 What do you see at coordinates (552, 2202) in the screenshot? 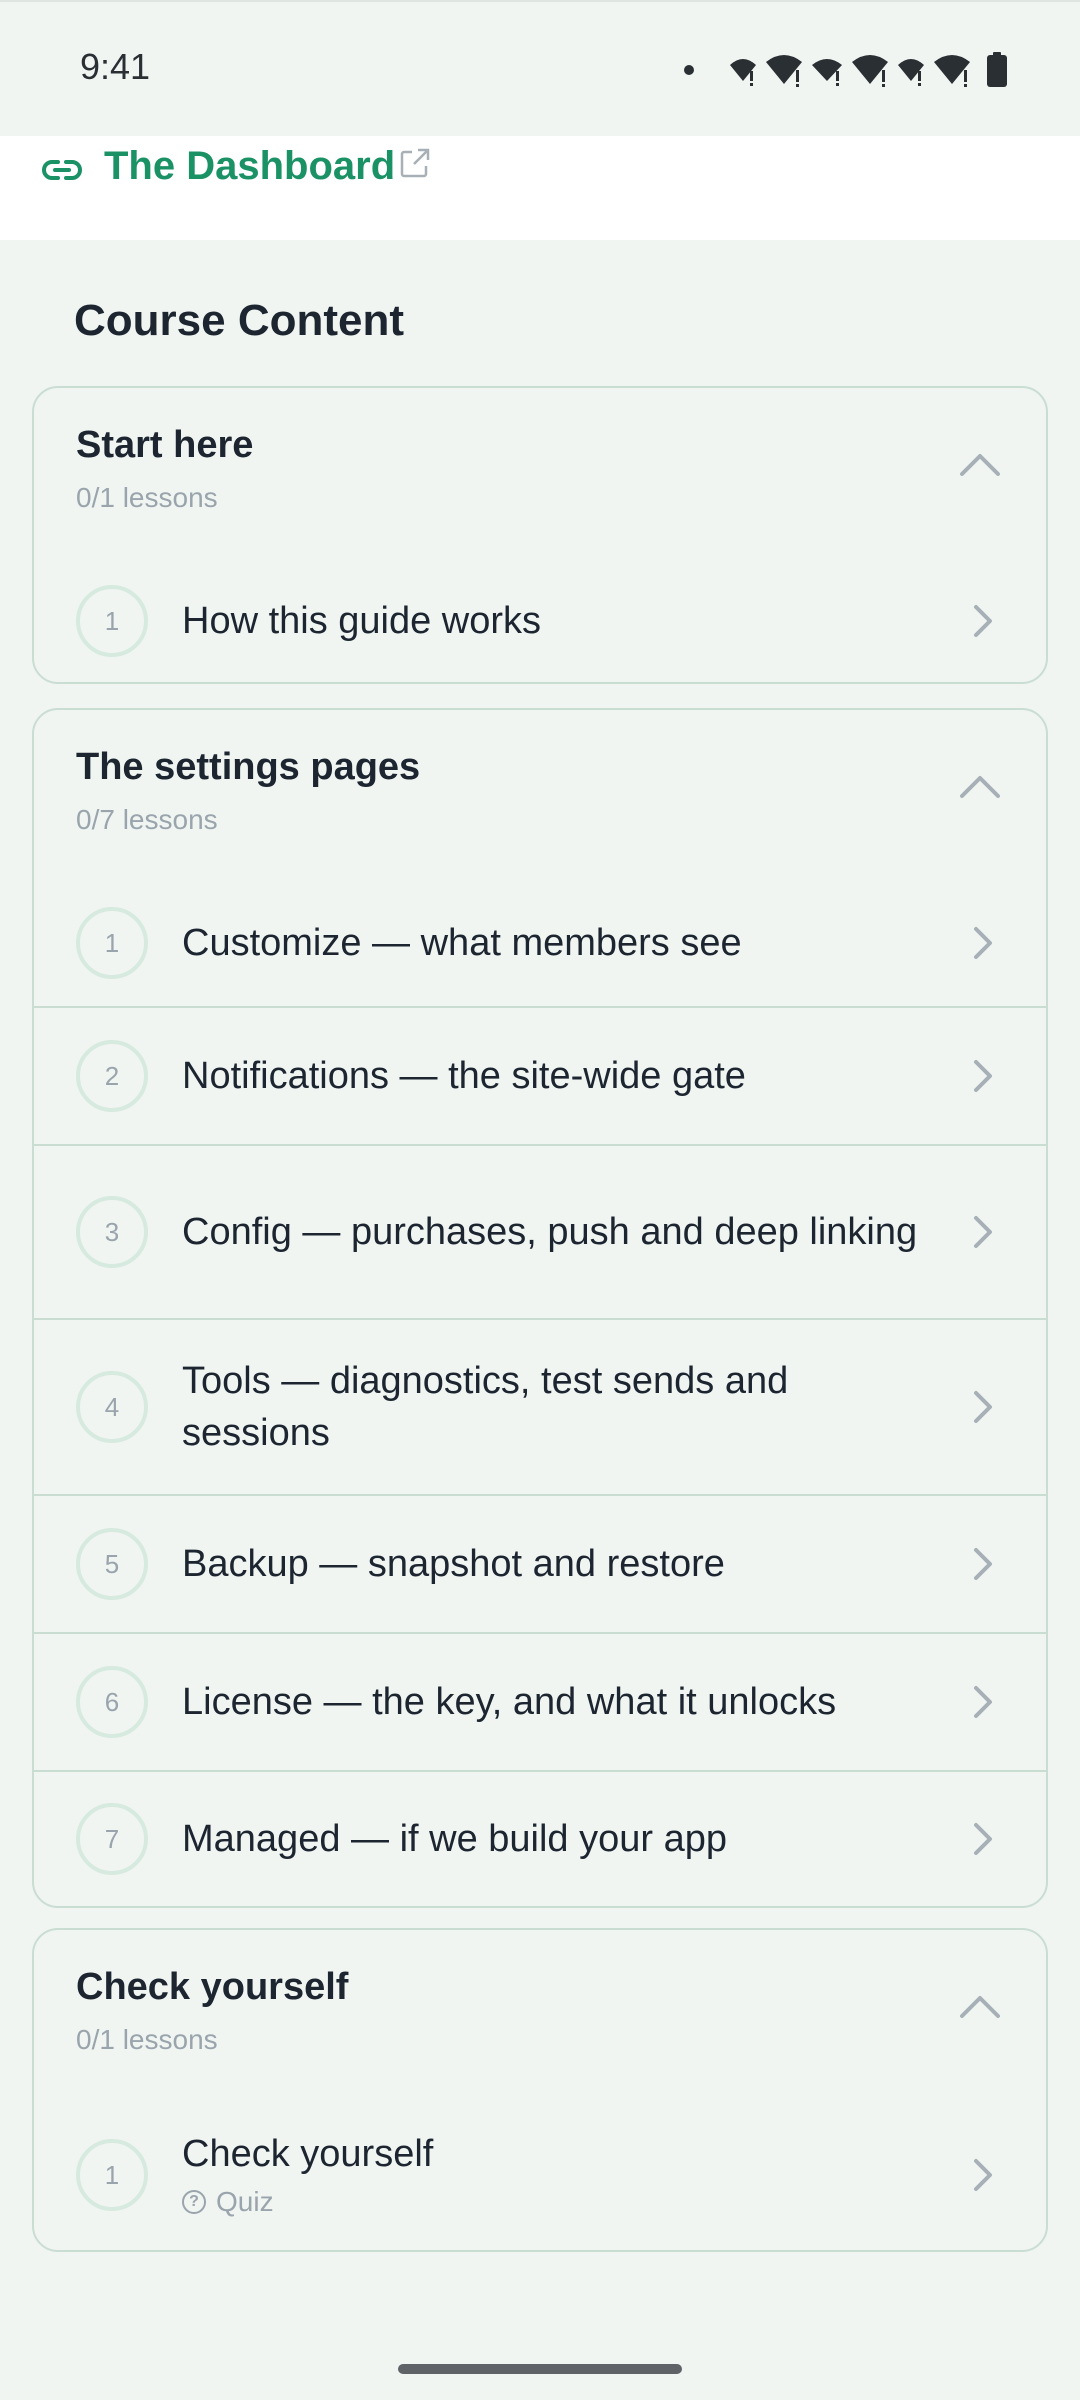
I see `quiz-tag: ? Quiz` at bounding box center [552, 2202].